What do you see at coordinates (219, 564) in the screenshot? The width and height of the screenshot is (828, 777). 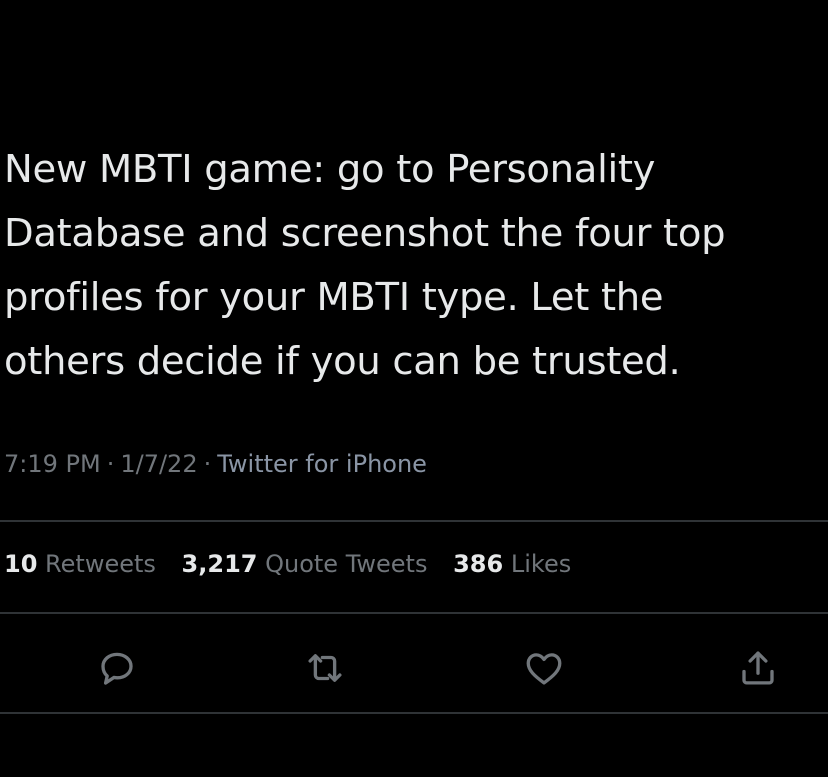 I see `quote-tweets-count: 3,217` at bounding box center [219, 564].